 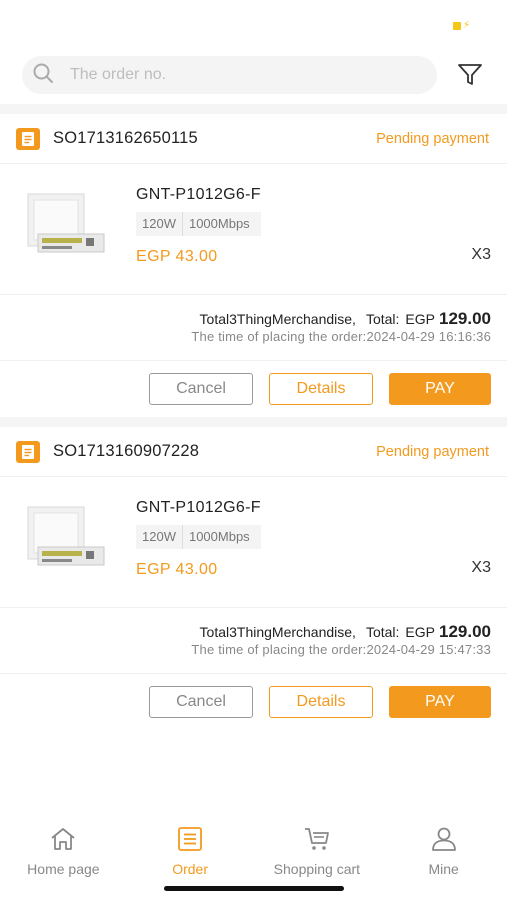 I want to click on home-icon, so click(x=63, y=841).